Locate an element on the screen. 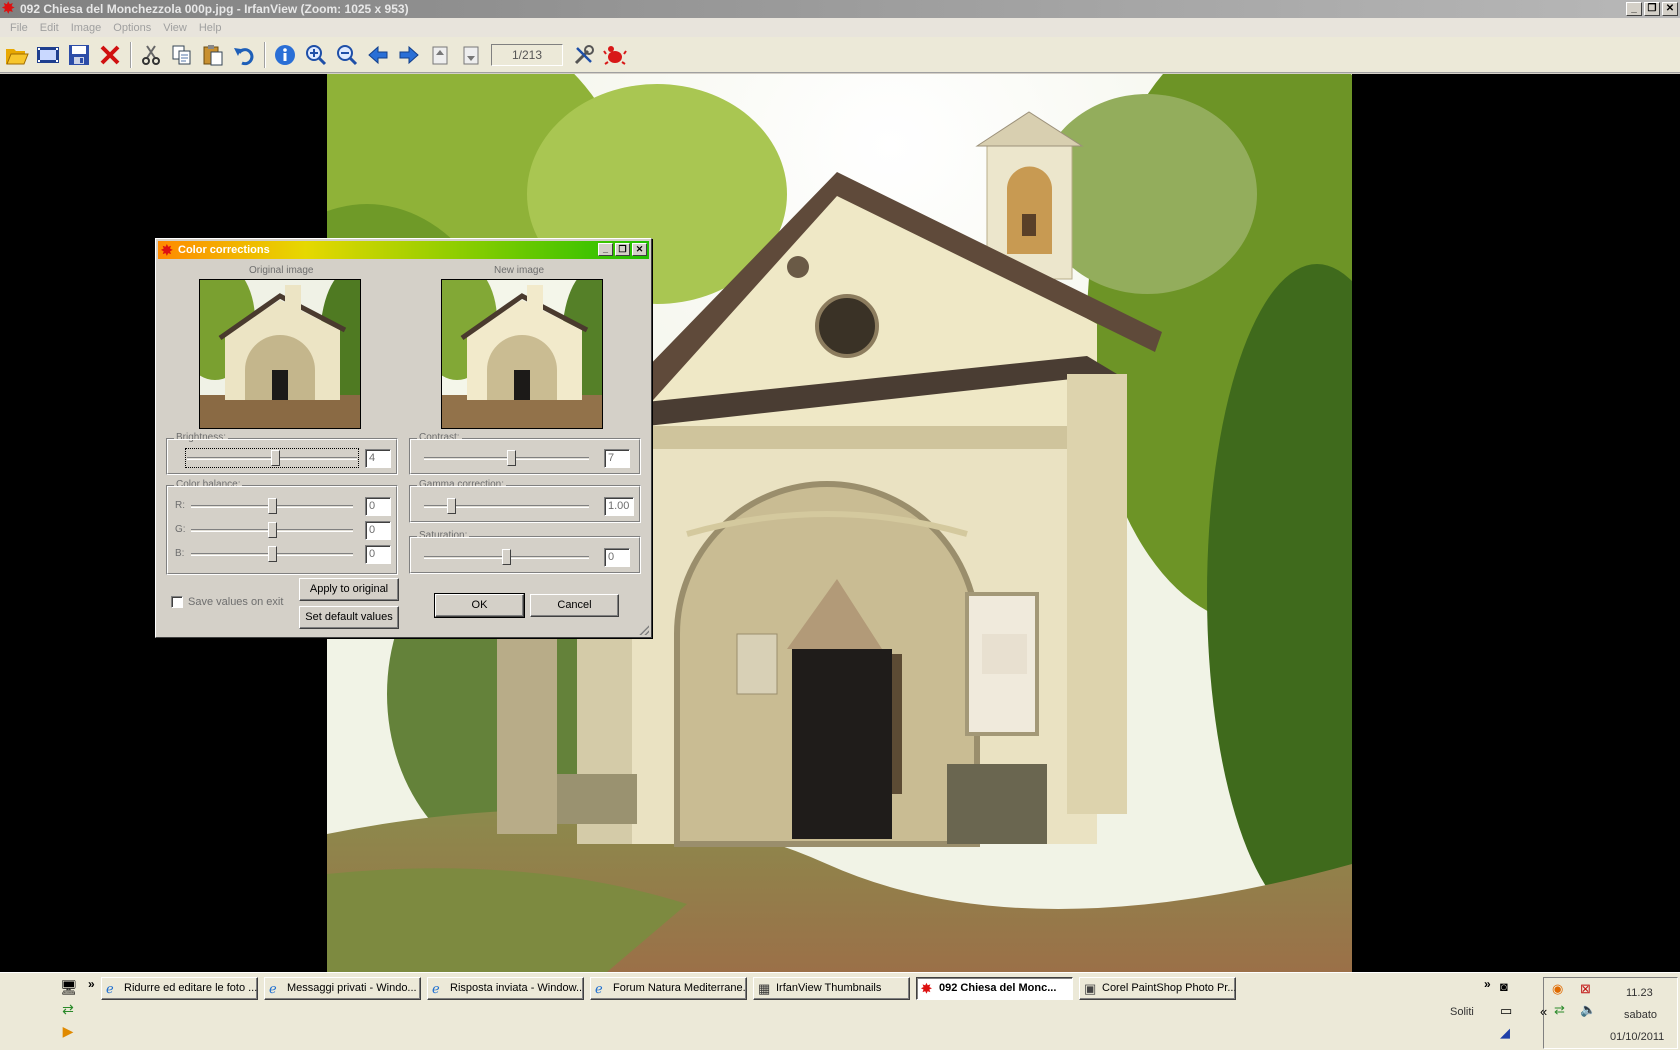  red-slider is located at coordinates (272, 506).